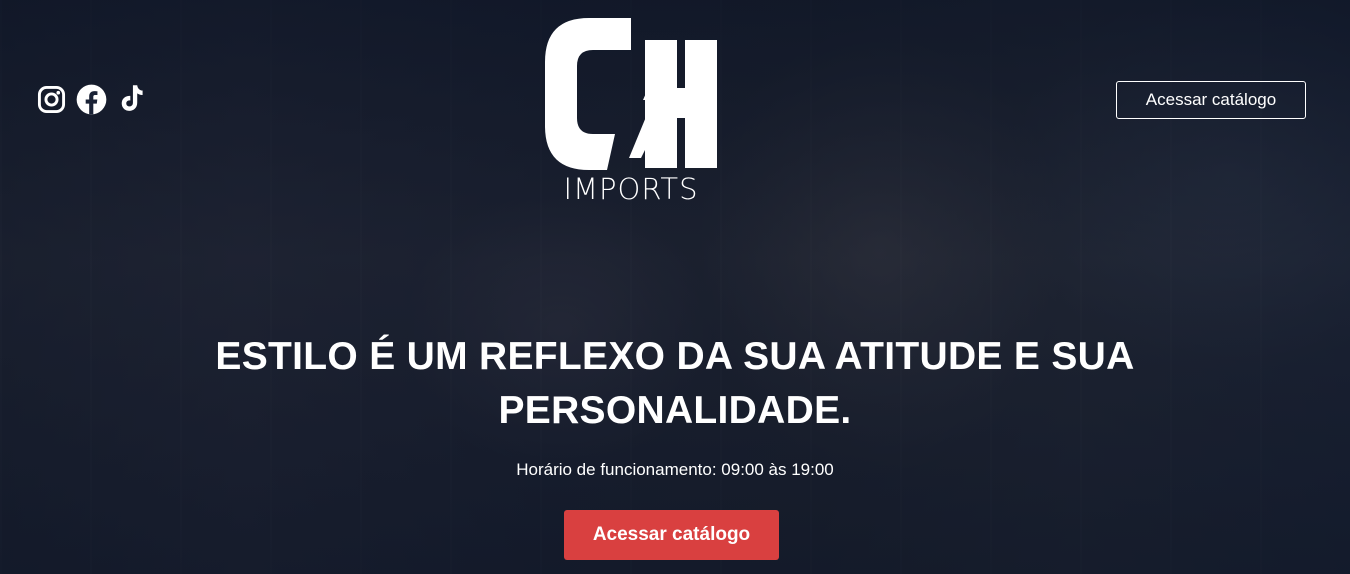 This screenshot has width=1350, height=574. I want to click on header-catalog-button: Acessar catálogo, so click(1211, 100).